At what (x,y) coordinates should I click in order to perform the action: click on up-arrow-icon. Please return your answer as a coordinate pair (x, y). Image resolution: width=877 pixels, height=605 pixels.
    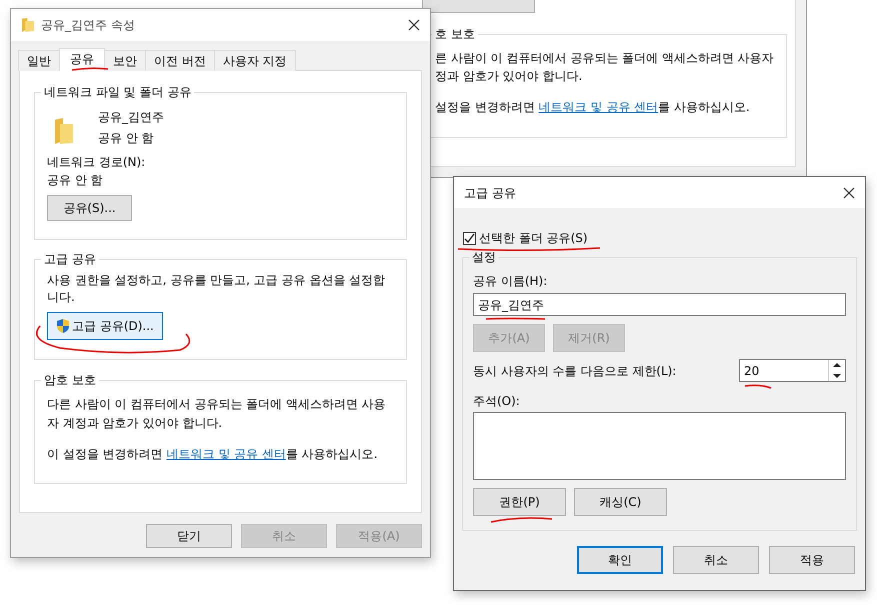
    Looking at the image, I should click on (837, 365).